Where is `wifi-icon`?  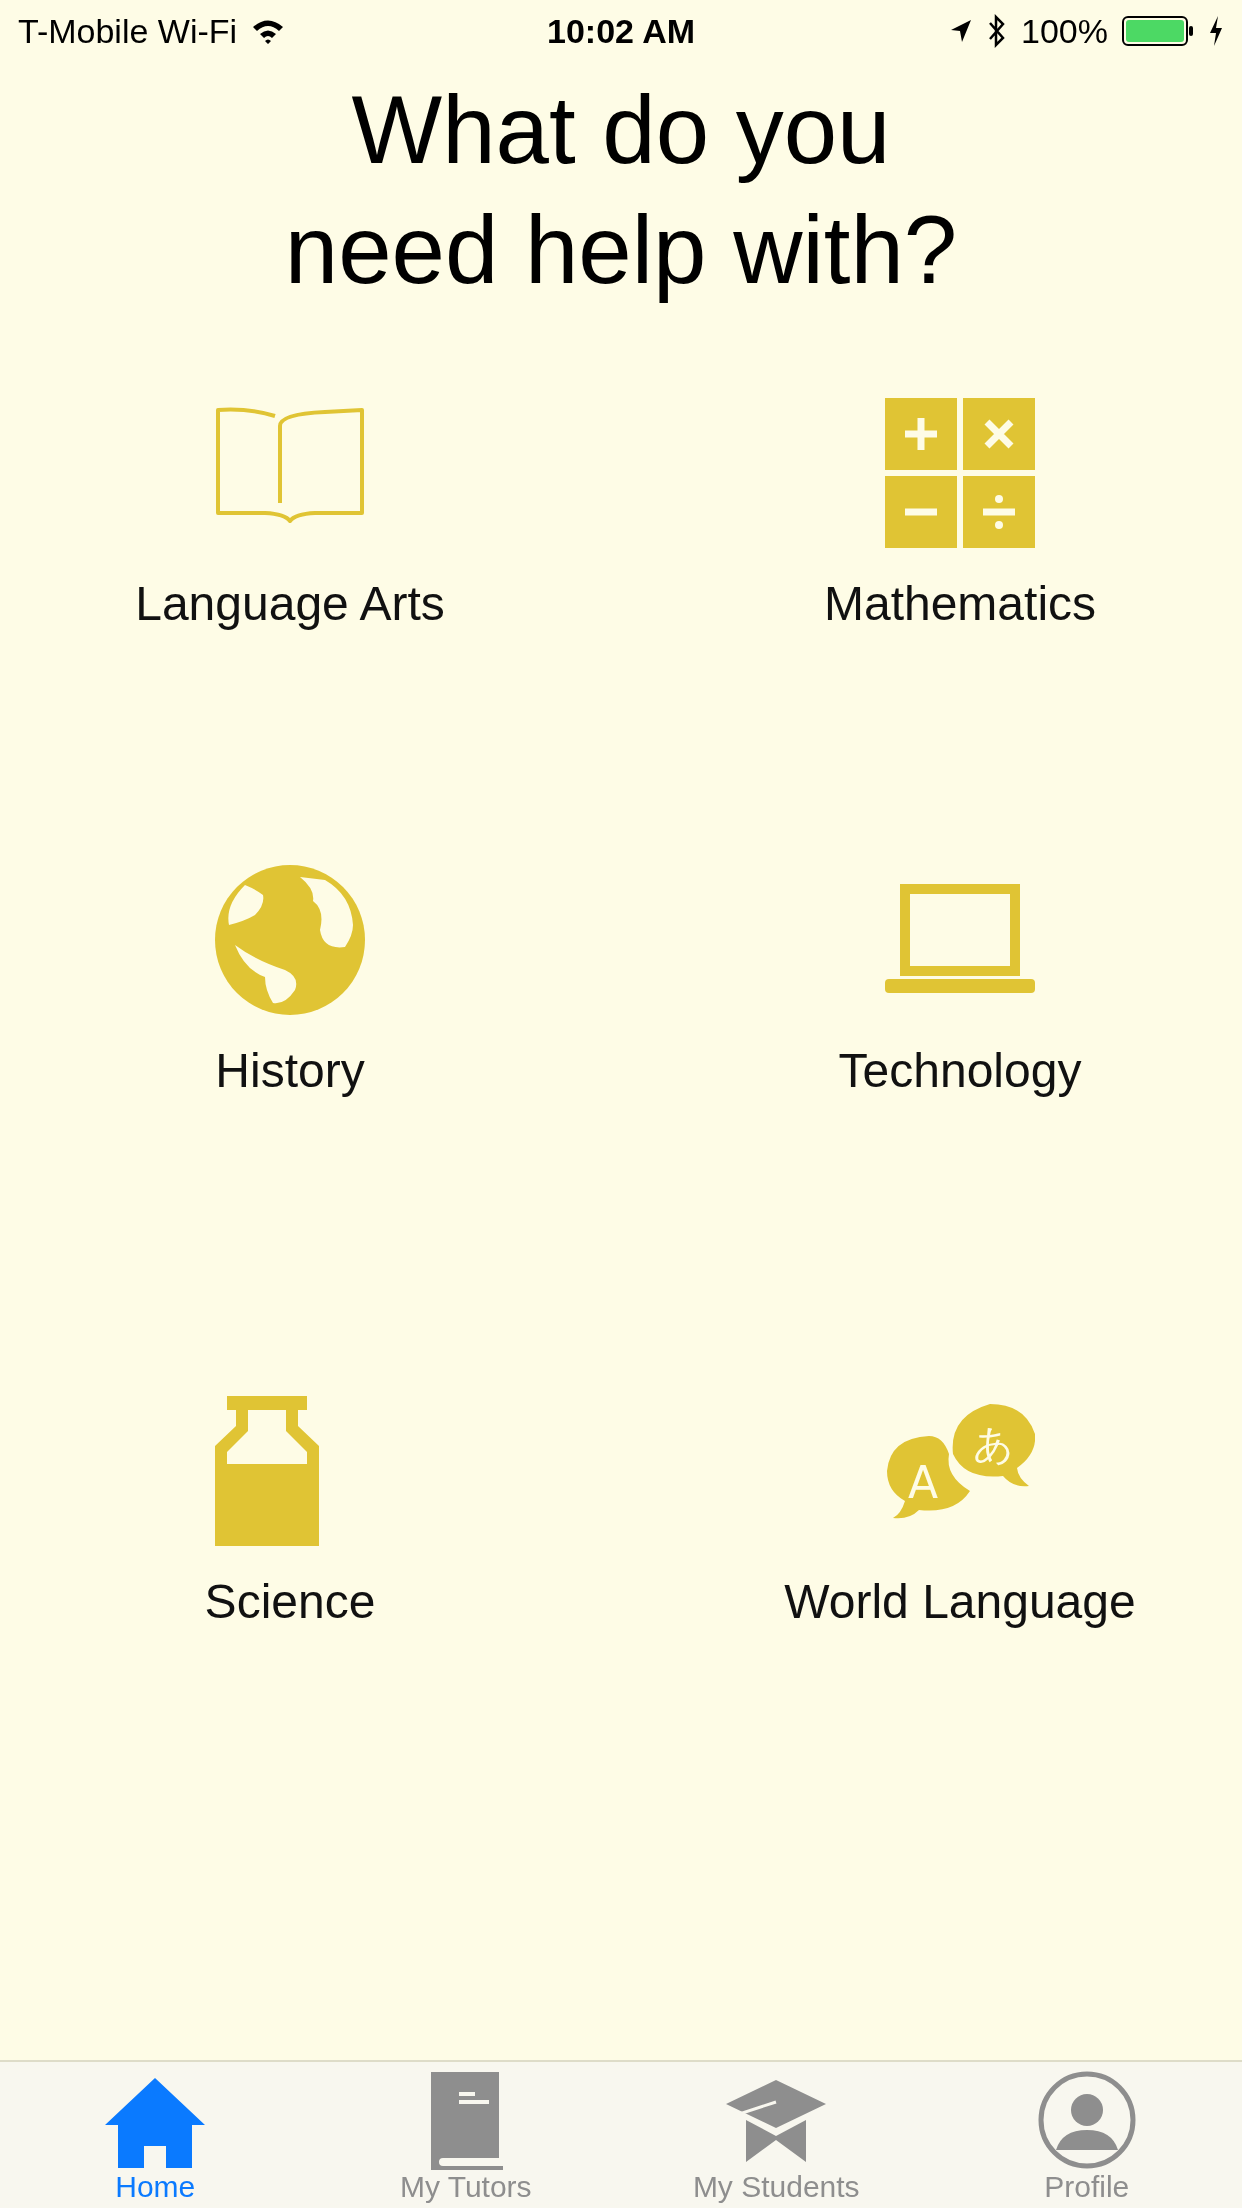
wifi-icon is located at coordinates (268, 31).